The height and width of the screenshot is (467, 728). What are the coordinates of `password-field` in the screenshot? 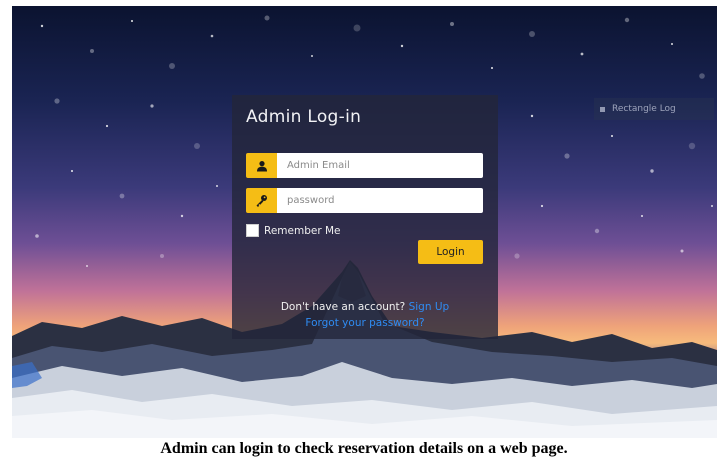 It's located at (364, 200).